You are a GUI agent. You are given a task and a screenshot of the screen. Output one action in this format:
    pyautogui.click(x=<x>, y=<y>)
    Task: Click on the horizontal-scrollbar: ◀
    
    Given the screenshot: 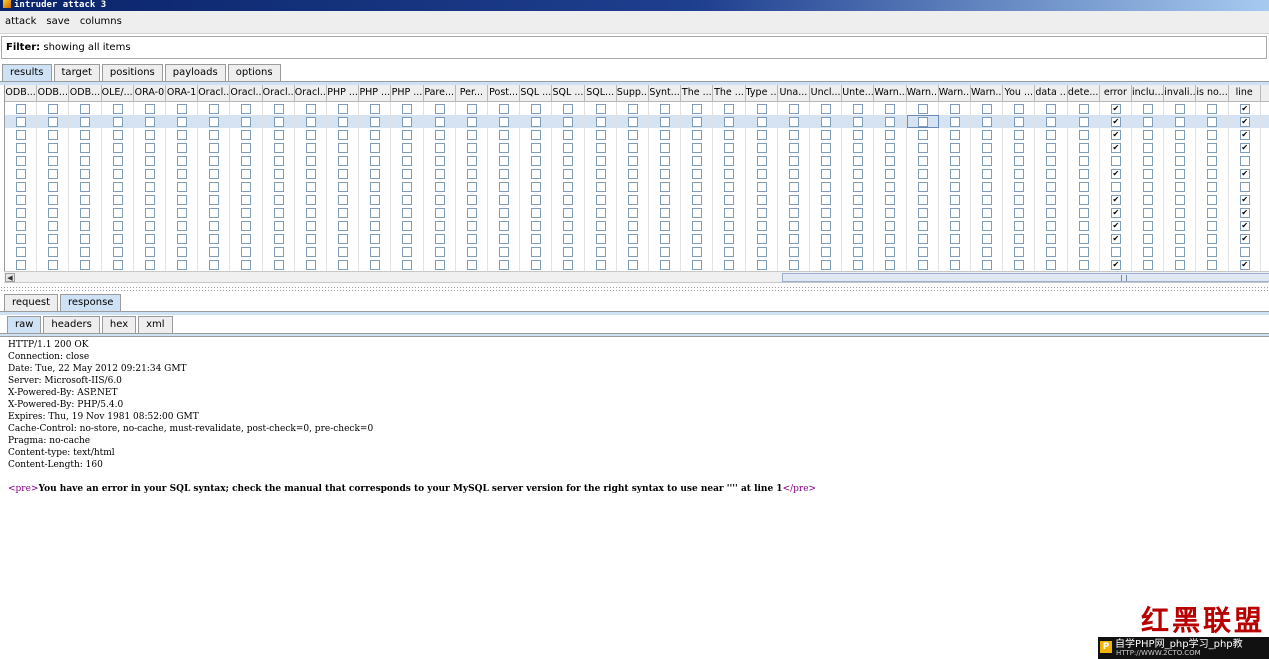 What is the action you would take?
    pyautogui.click(x=636, y=277)
    